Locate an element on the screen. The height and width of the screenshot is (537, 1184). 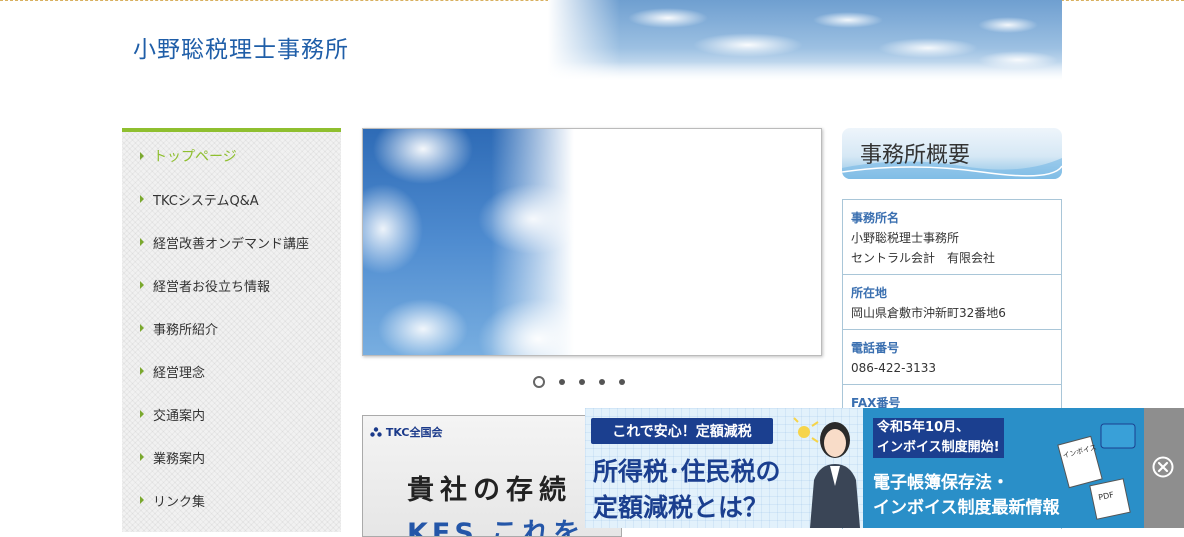
tkc-logo-text: TKC全国会 is located at coordinates (414, 432).